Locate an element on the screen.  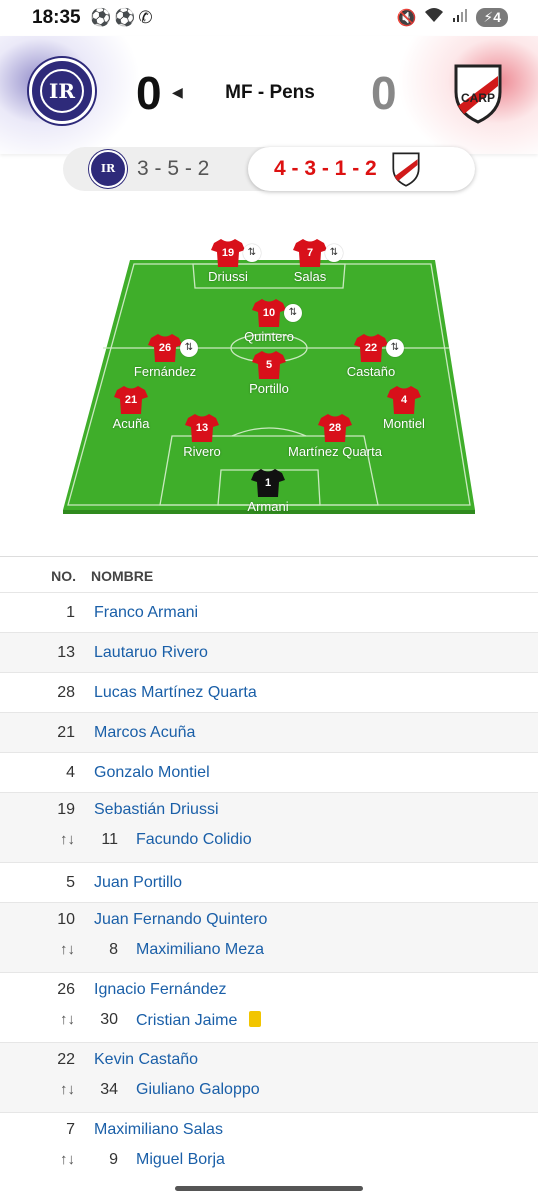
sub-player-name-link: Giuliano Galoppo is located at coordinates (198, 1090).